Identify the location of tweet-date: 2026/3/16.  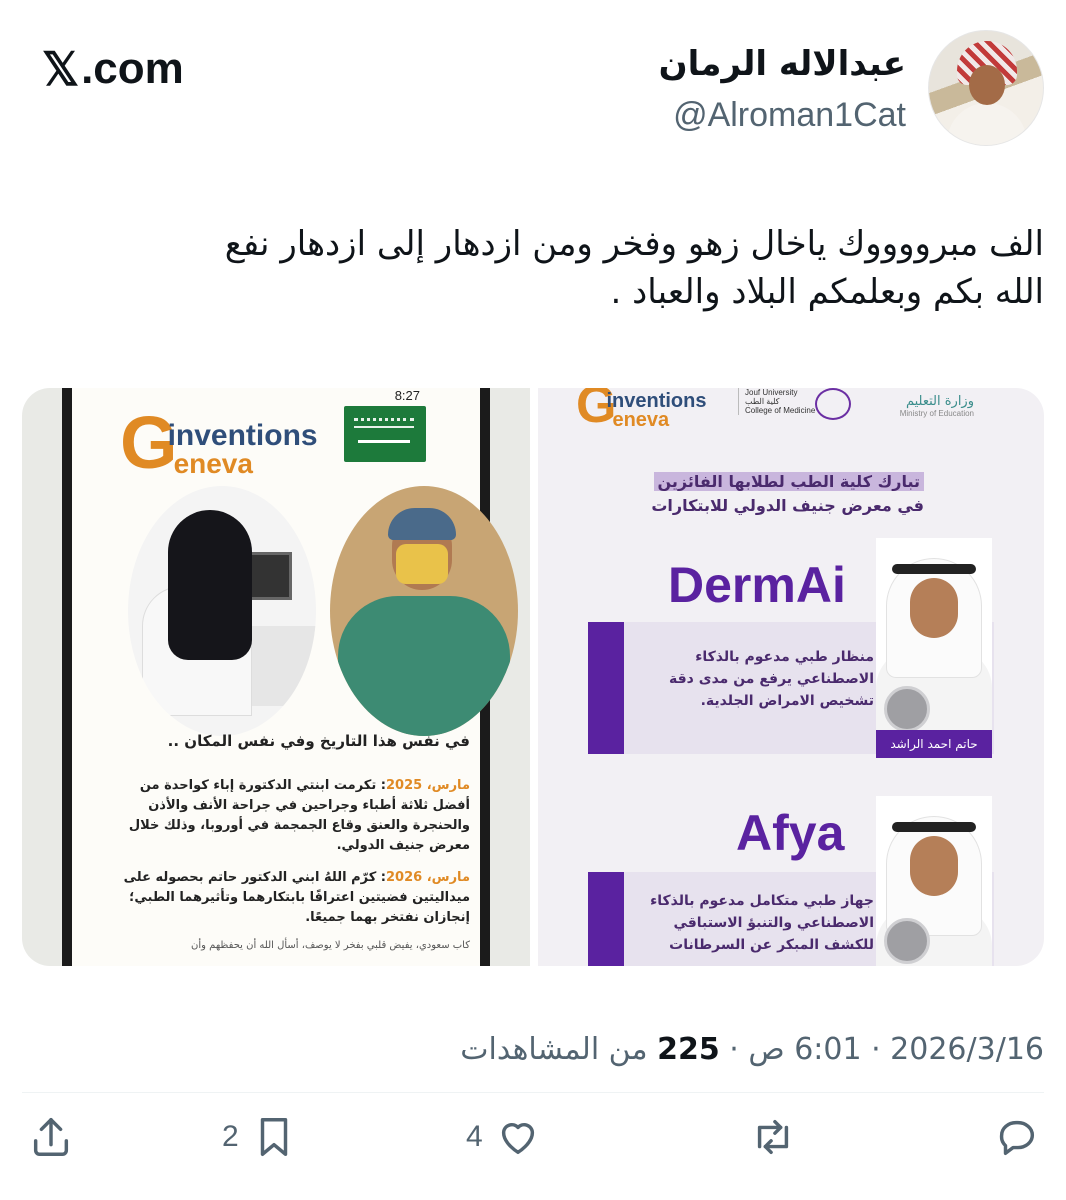
(967, 1049).